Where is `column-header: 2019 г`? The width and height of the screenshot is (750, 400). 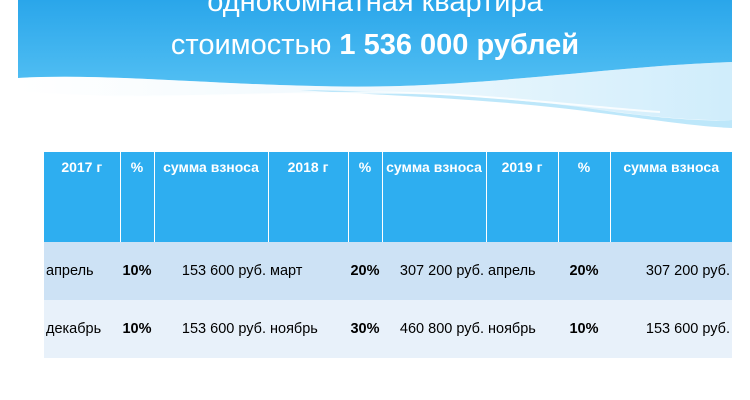
column-header: 2019 г is located at coordinates (522, 197).